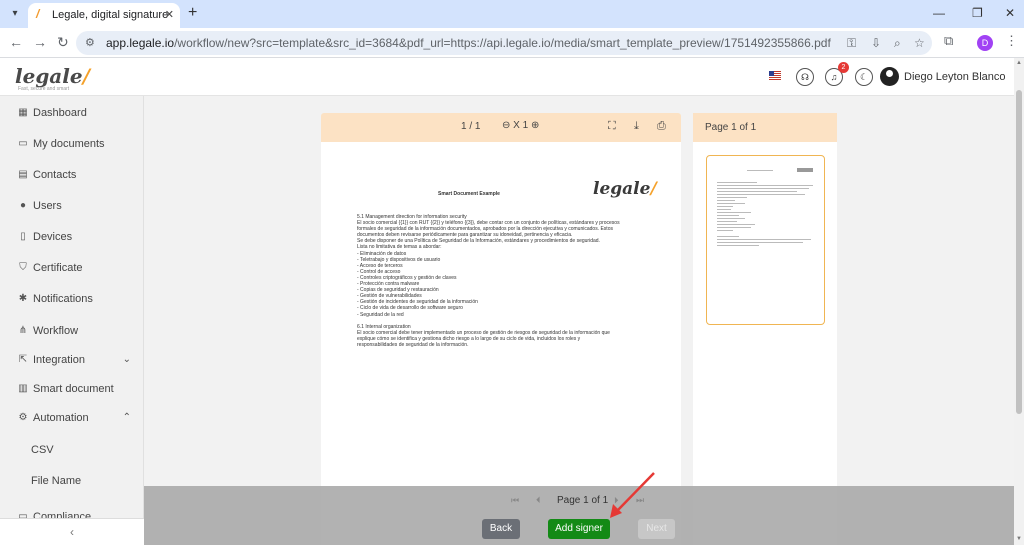  Describe the element at coordinates (63, 42) in the screenshot. I see `reload-icon: ↻` at that location.